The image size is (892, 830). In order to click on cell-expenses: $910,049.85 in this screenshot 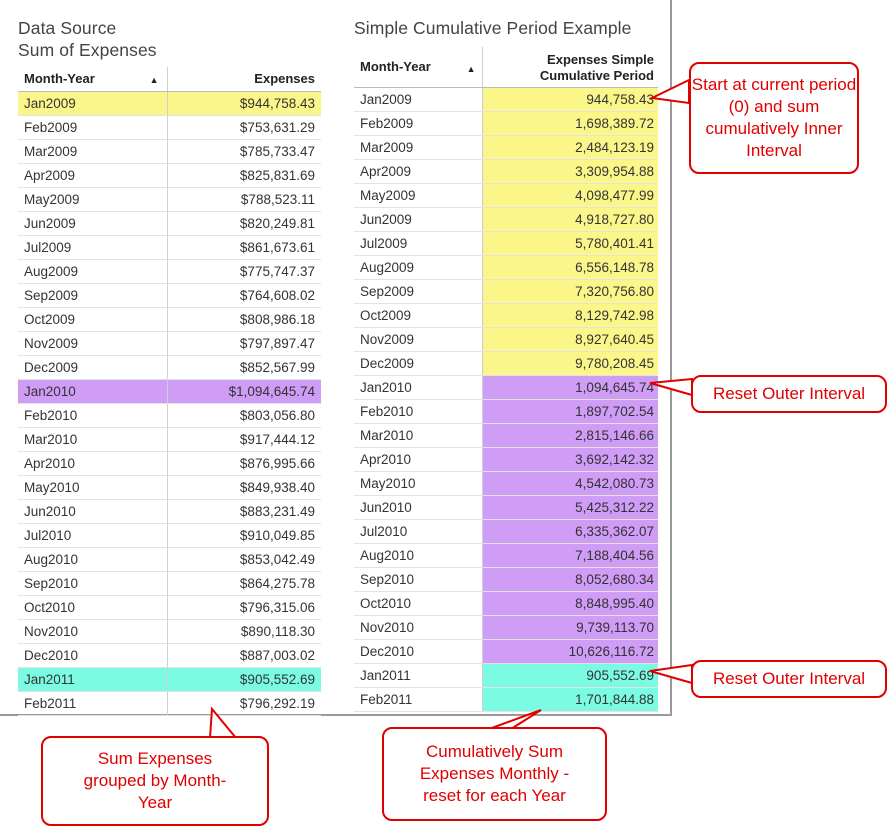, I will do `click(244, 535)`.